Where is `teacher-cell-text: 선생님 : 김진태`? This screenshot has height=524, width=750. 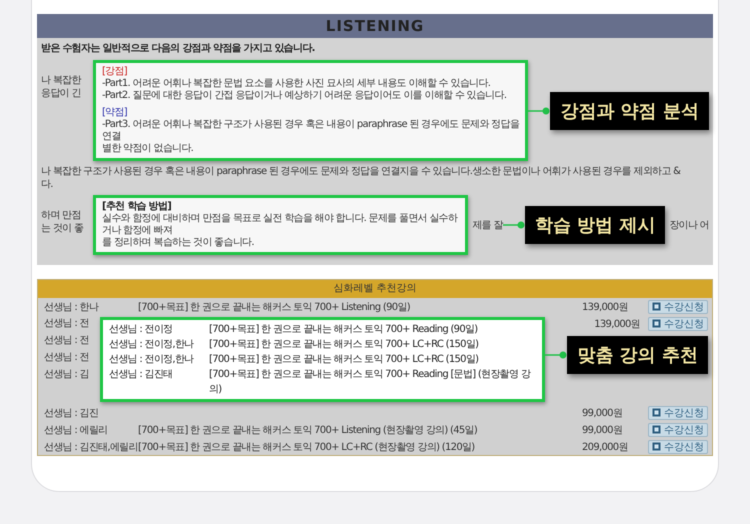
teacher-cell-text: 선생님 : 김진태 is located at coordinates (141, 375).